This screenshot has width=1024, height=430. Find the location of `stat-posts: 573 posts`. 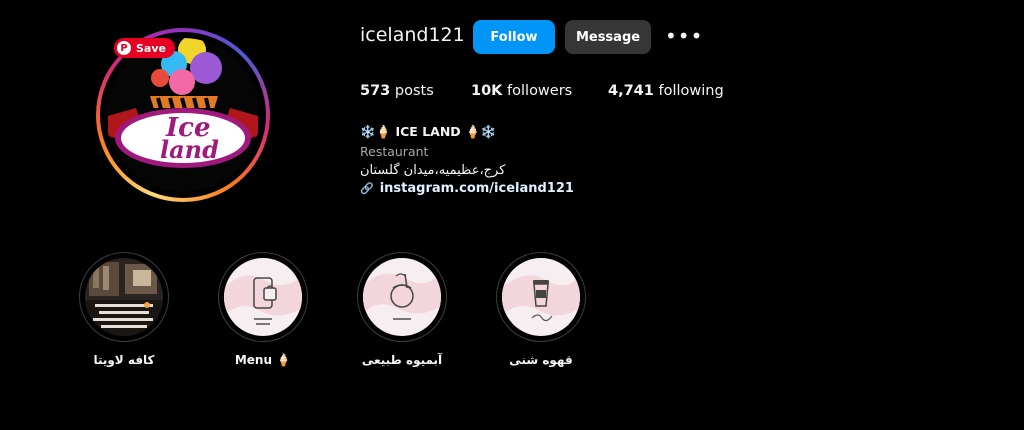

stat-posts: 573 posts is located at coordinates (397, 91).